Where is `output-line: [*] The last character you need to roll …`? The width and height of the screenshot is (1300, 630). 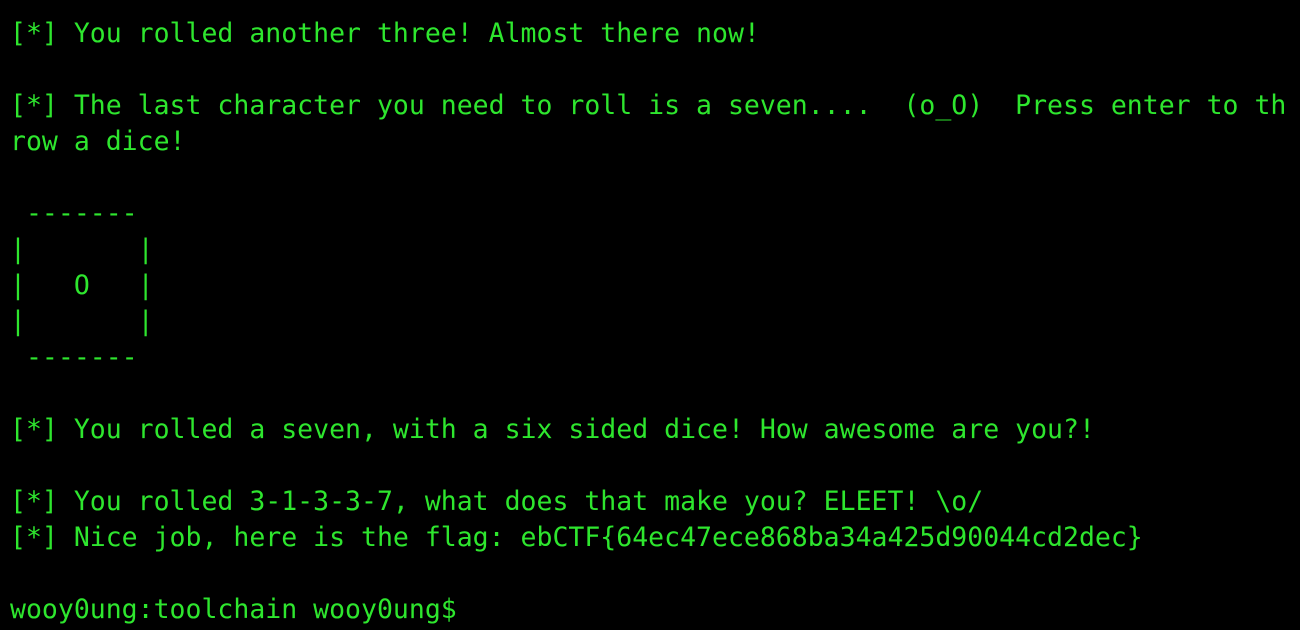 output-line: [*] The last character you need to roll … is located at coordinates (648, 105).